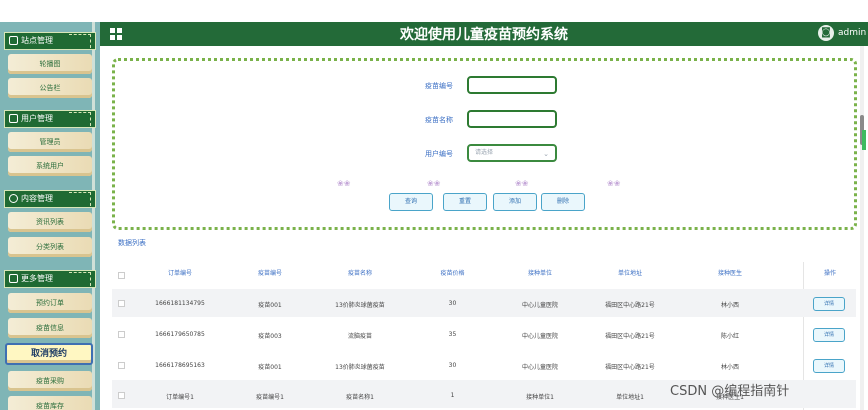  What do you see at coordinates (484, 152) in the screenshot?
I see `select-placeholder: 请选择` at bounding box center [484, 152].